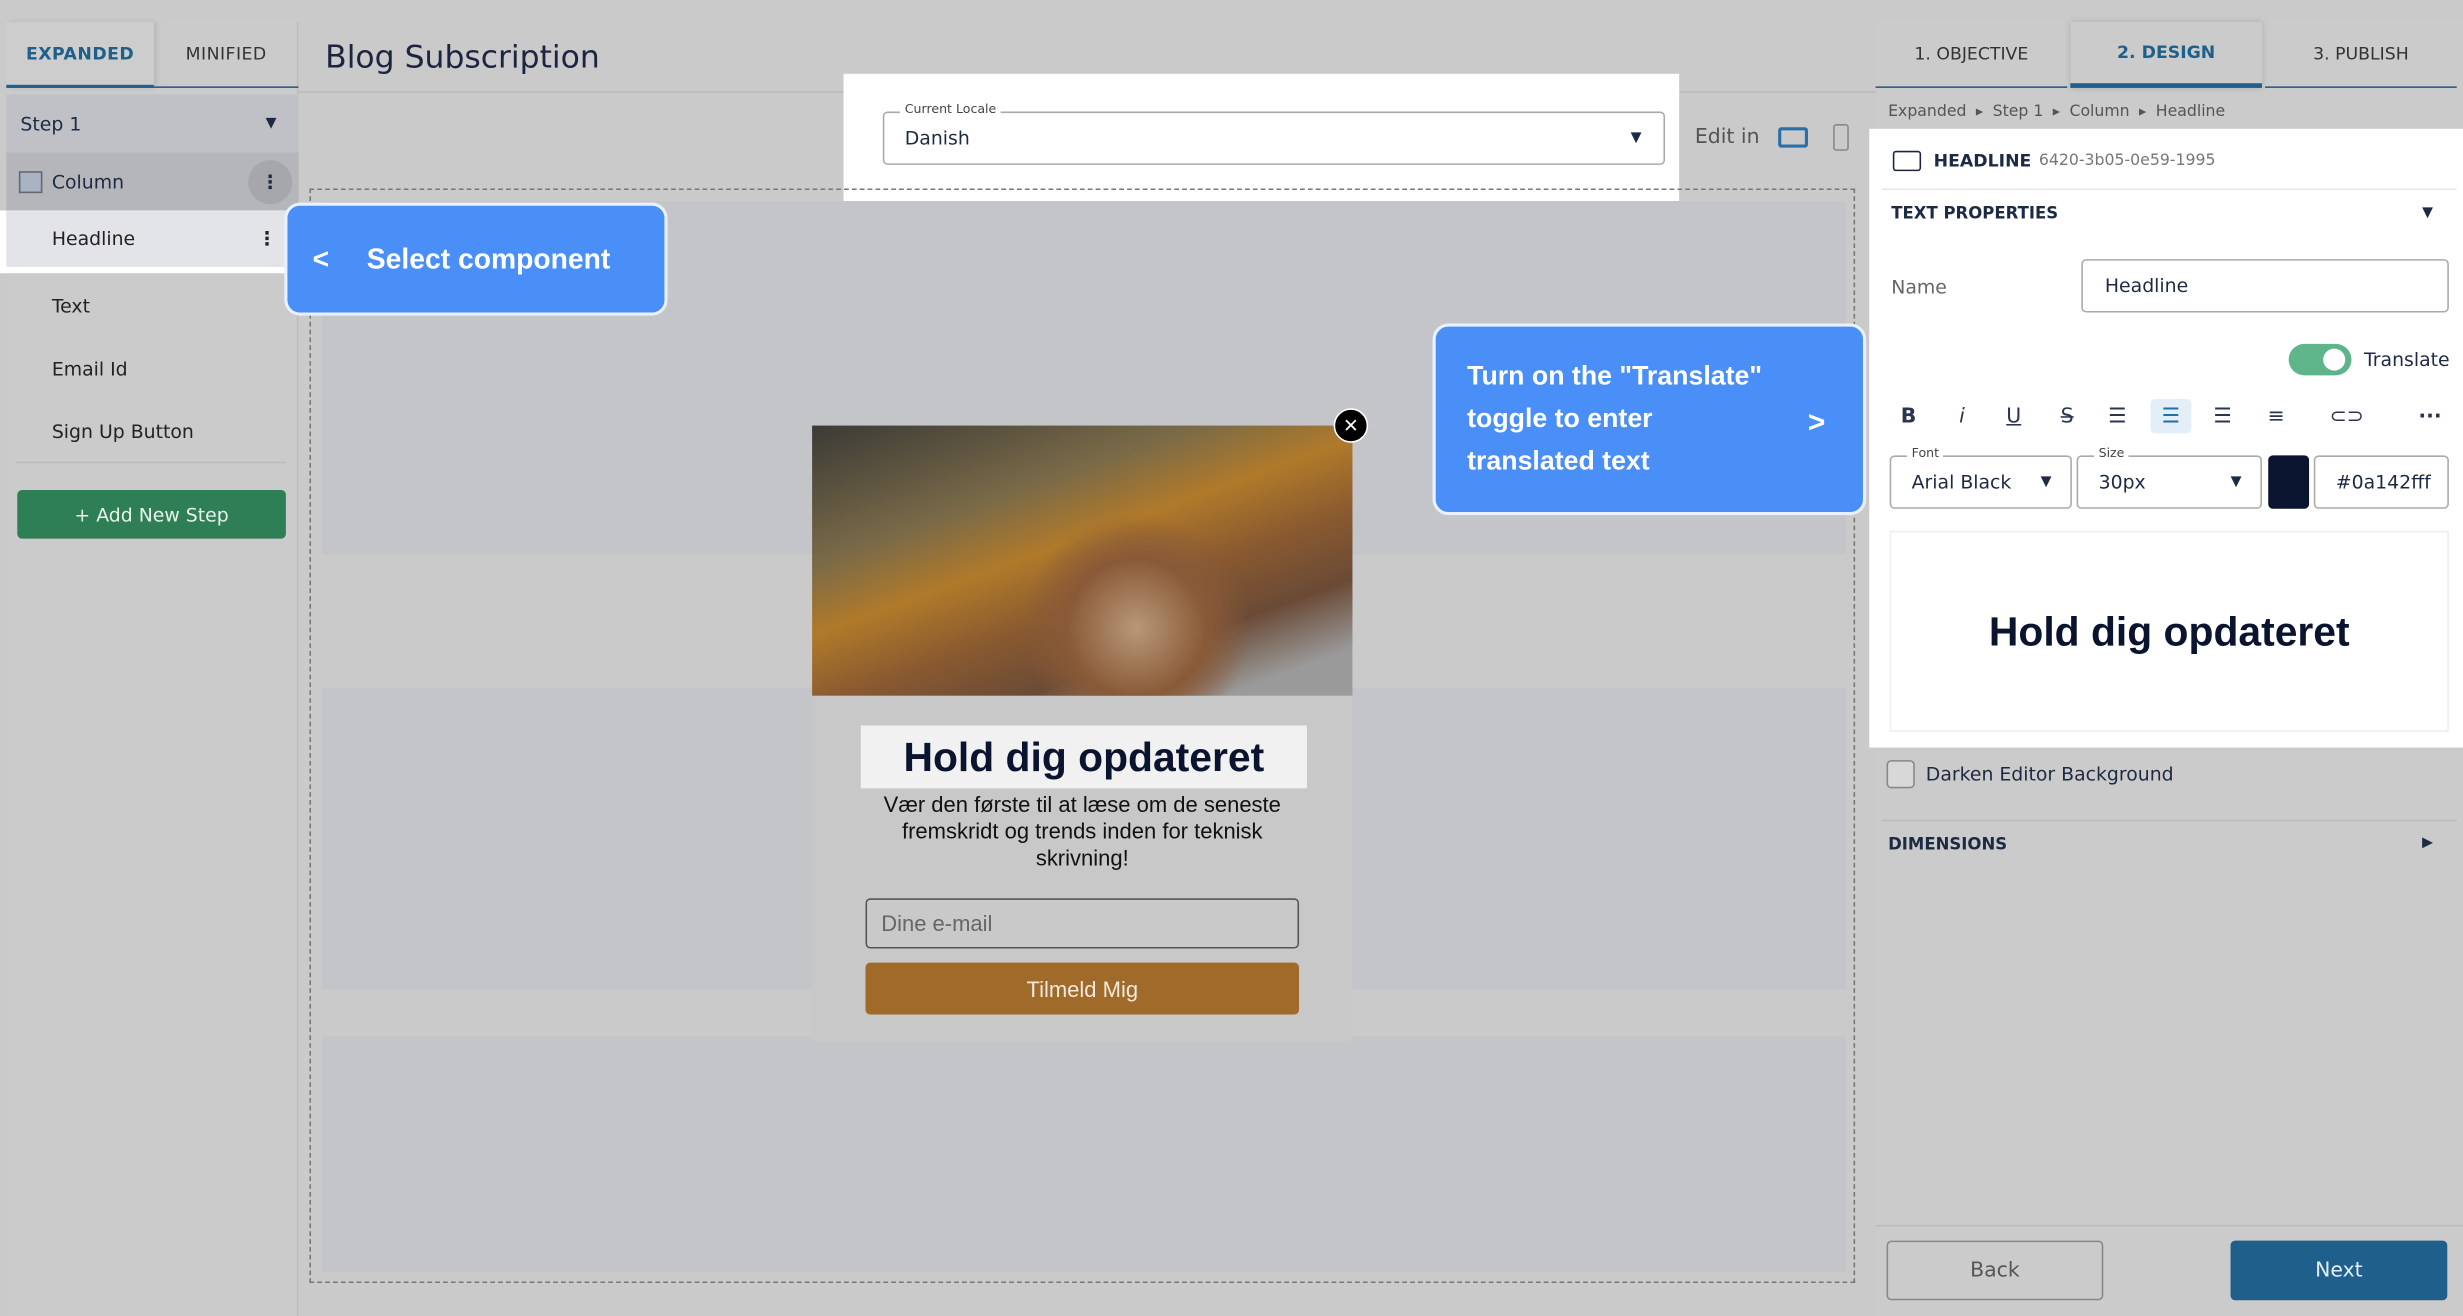 Image resolution: width=2463 pixels, height=1316 pixels. I want to click on step-selector: Step 1 ▼, so click(152, 123).